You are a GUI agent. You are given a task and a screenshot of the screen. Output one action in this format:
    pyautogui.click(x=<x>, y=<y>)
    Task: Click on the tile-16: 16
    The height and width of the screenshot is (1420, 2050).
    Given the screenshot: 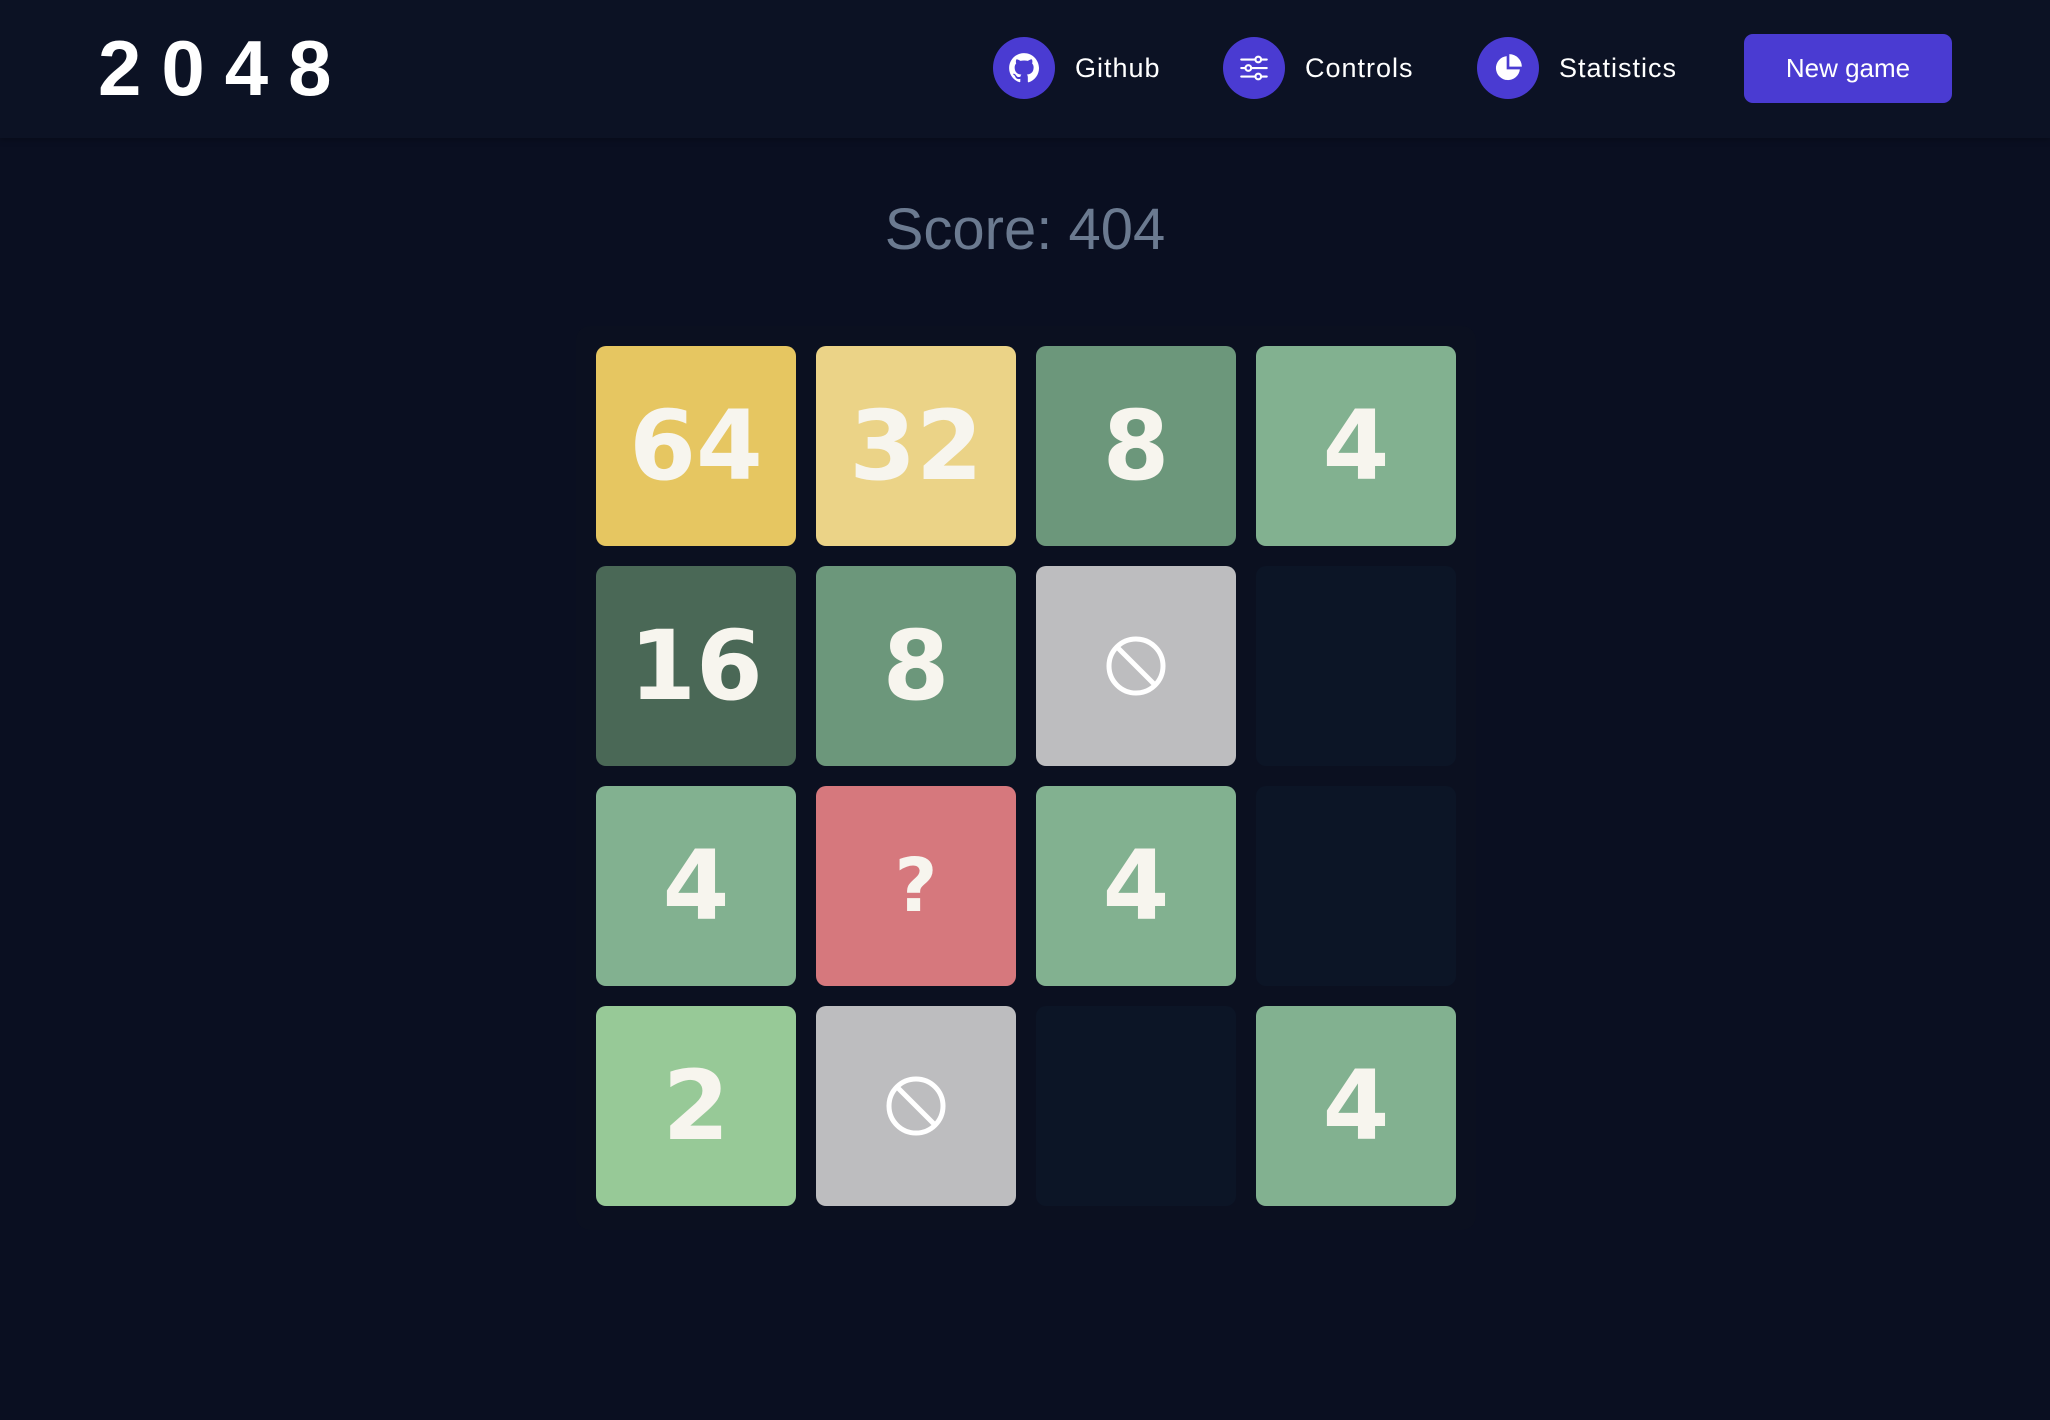 What is the action you would take?
    pyautogui.click(x=696, y=666)
    